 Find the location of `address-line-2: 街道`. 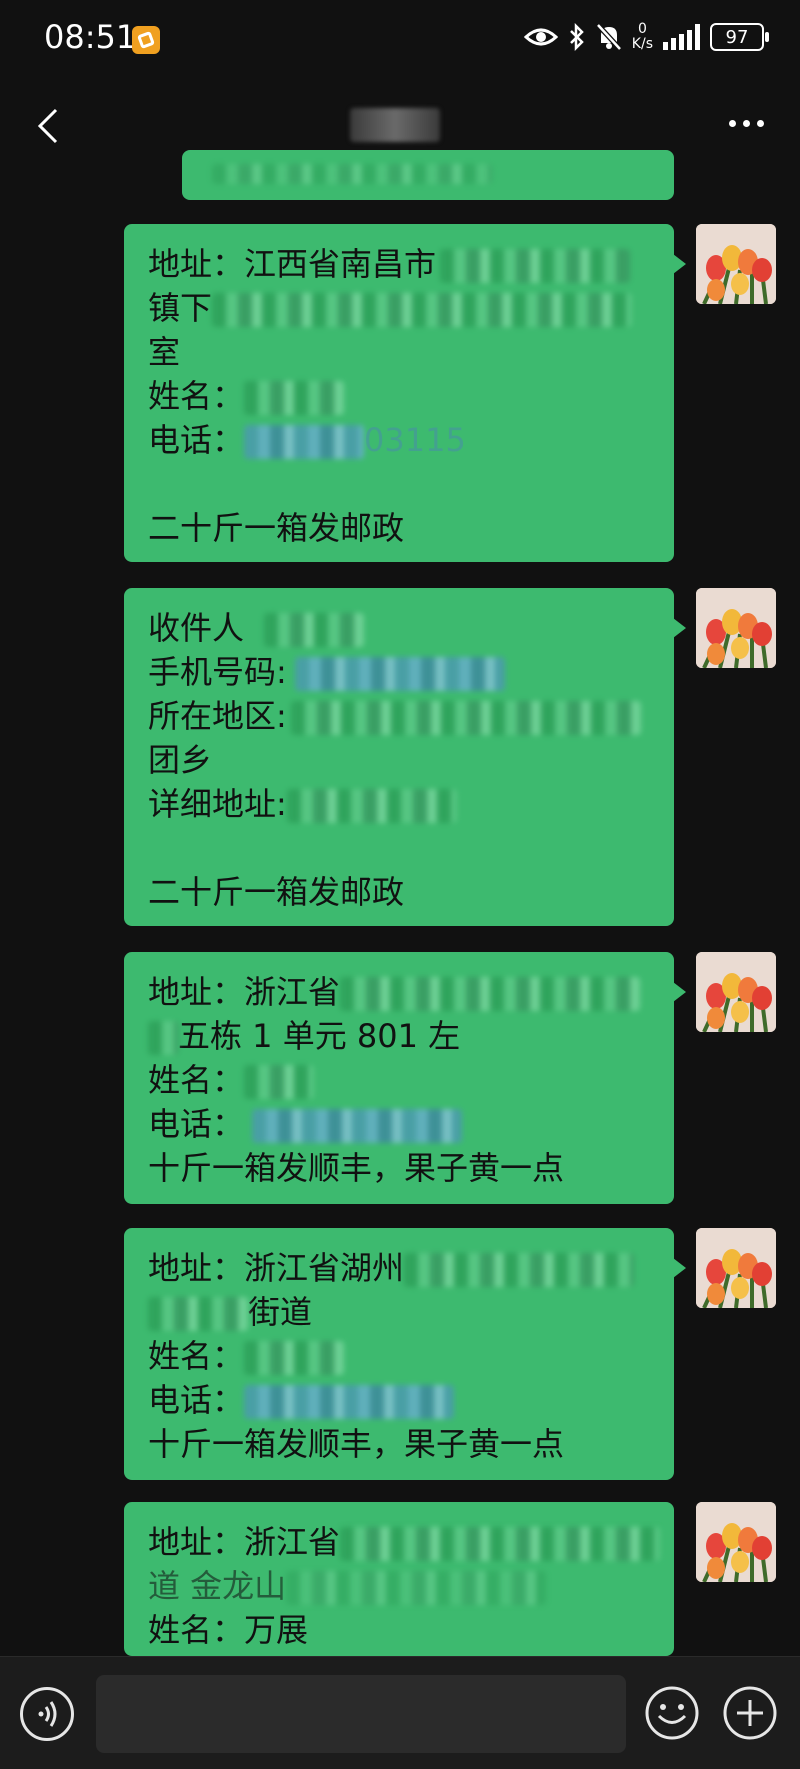

address-line-2: 街道 is located at coordinates (399, 1312).